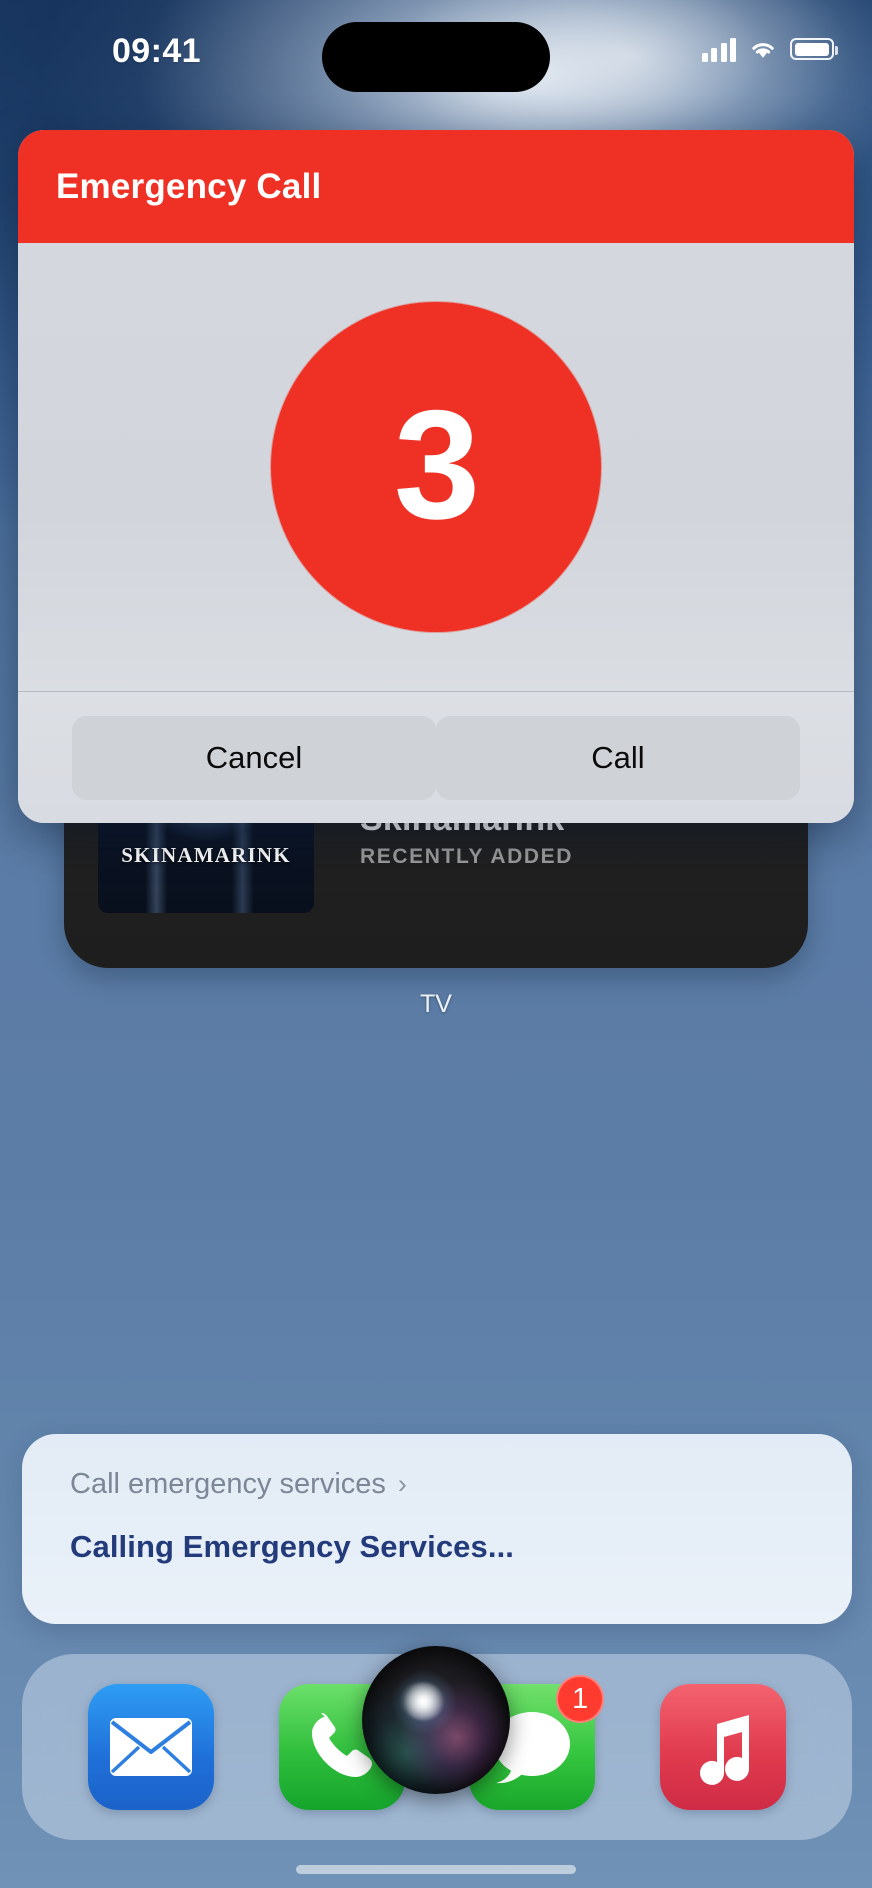 The width and height of the screenshot is (872, 1888). I want to click on dialog-actions: Cancel Call, so click(436, 757).